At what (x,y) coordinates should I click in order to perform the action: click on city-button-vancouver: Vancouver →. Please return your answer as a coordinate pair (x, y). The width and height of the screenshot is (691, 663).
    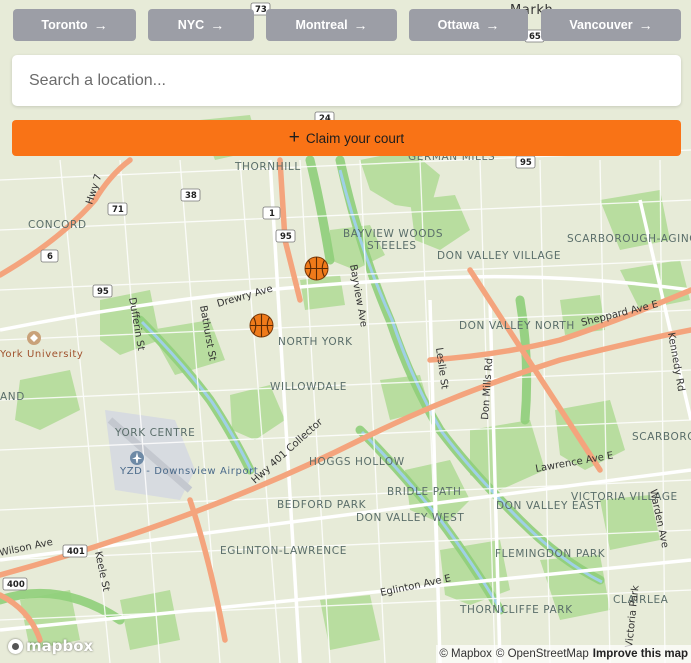
    Looking at the image, I should click on (611, 25).